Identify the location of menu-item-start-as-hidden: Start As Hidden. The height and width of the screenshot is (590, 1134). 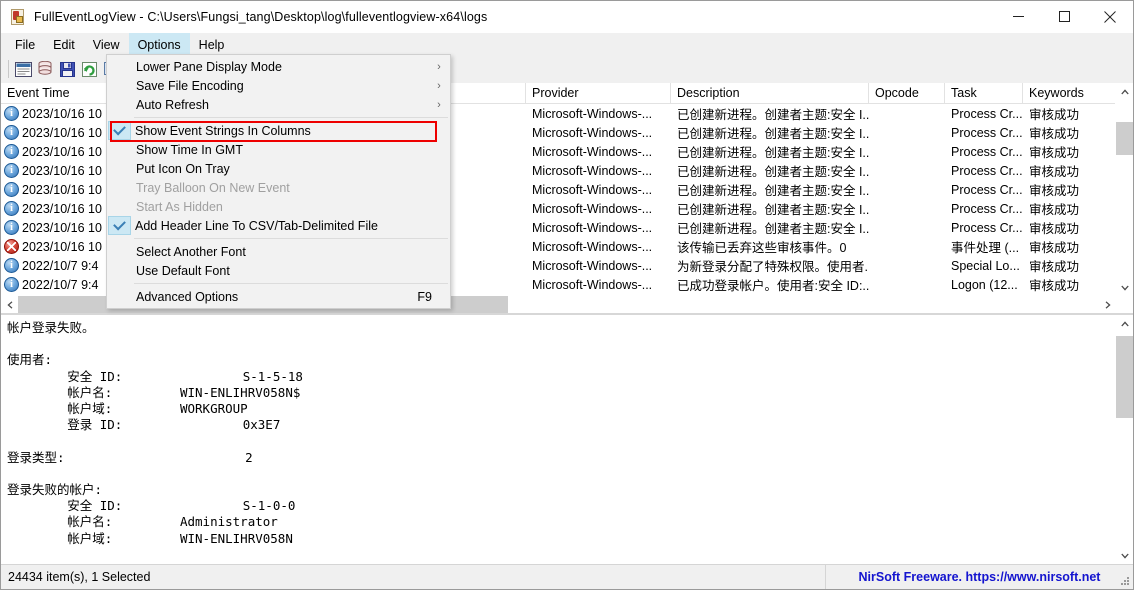
(278, 206).